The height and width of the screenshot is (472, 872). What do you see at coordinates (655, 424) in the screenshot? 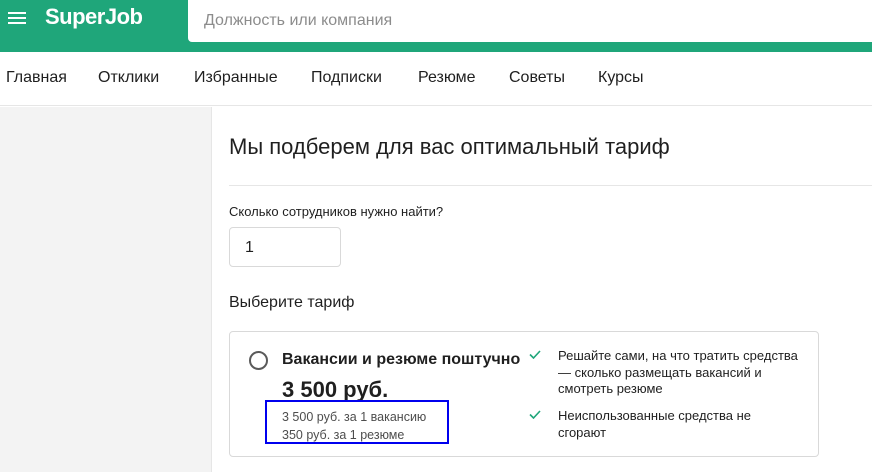
I see `feature-text: Неиспользованные средства не сгорают` at bounding box center [655, 424].